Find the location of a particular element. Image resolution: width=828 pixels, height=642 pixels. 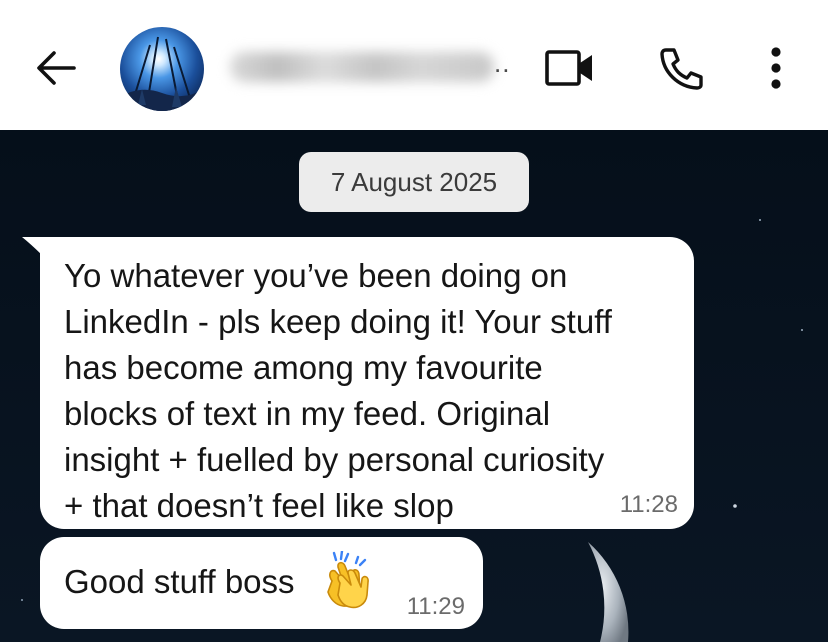

more-options-button is located at coordinates (776, 68).